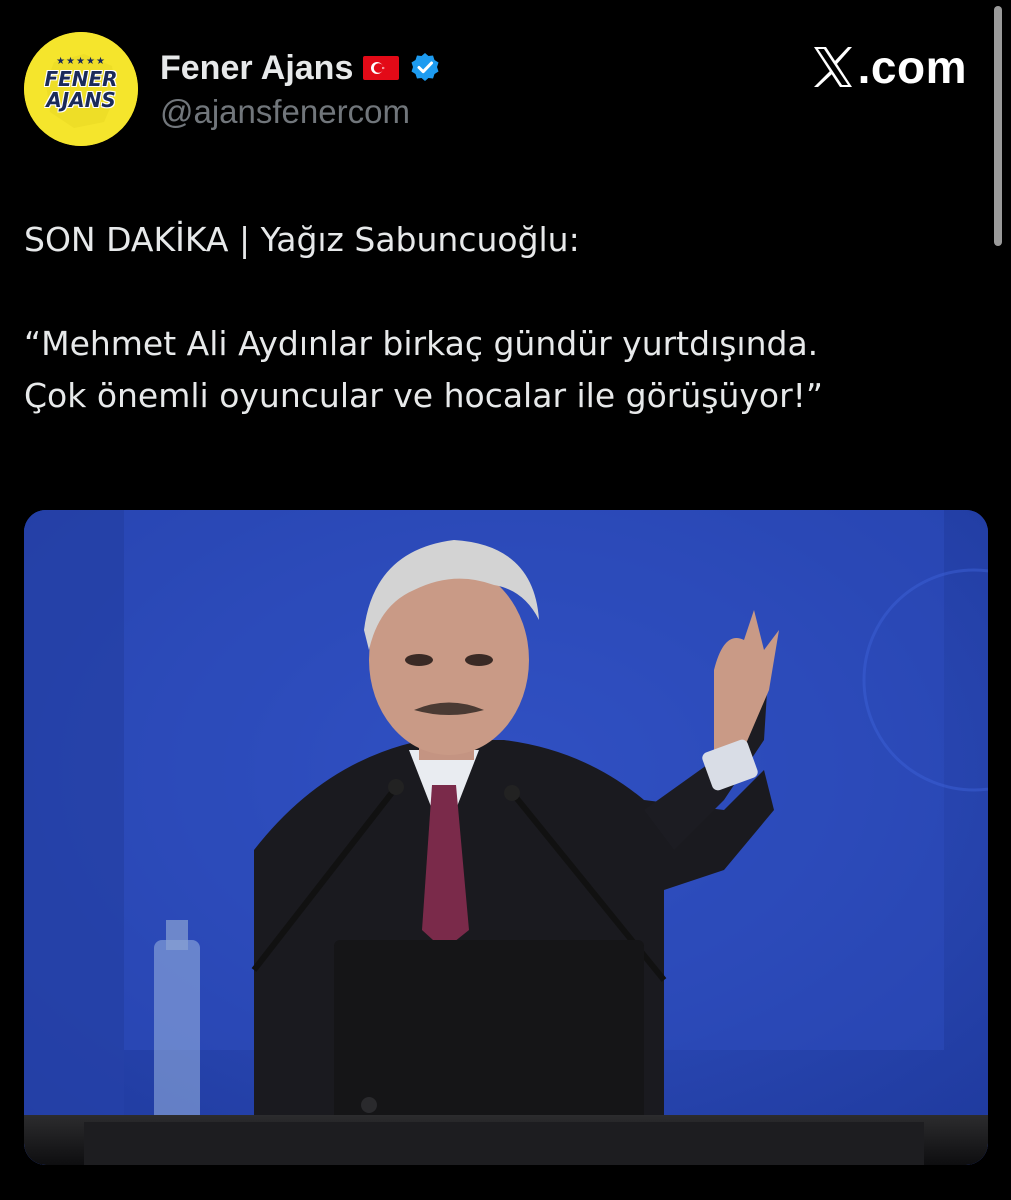  Describe the element at coordinates (302, 239) in the screenshot. I see `tweet-headline: SON DAKİKA | Yağız Sabuncuoğlu:` at that location.